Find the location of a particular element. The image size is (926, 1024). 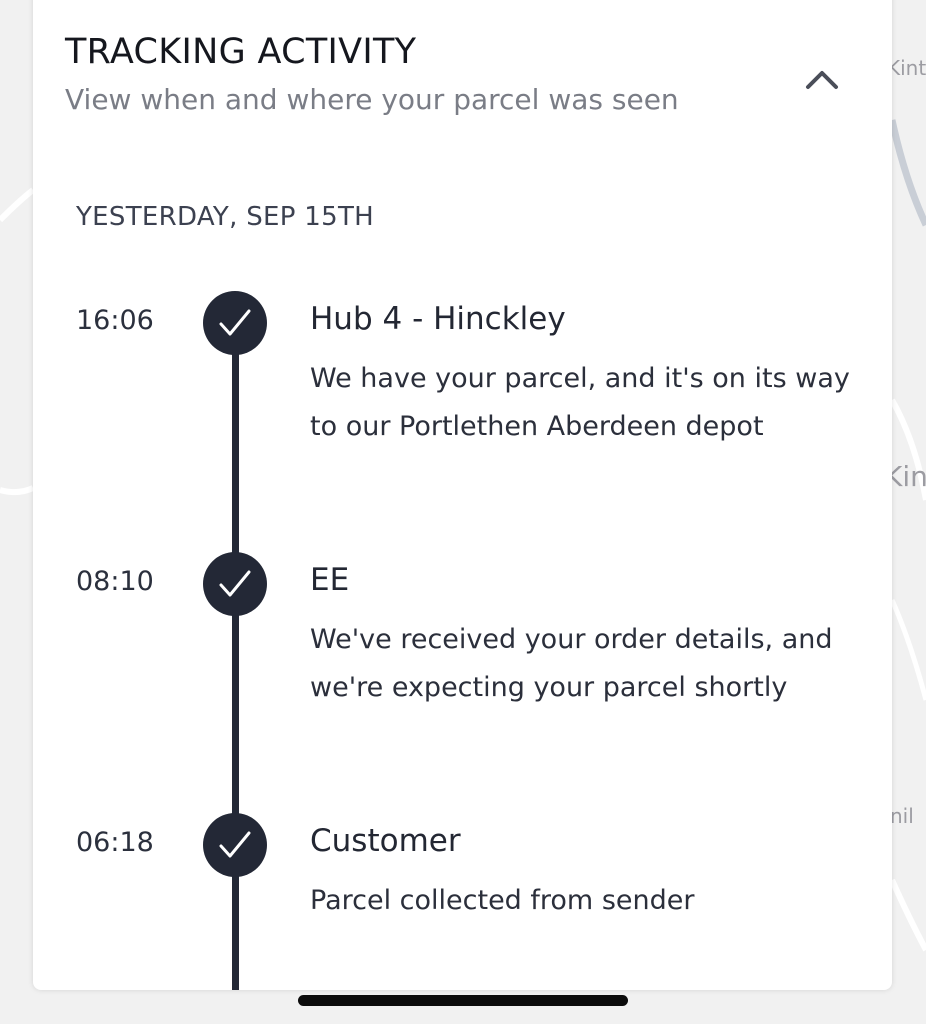

event-location: EE is located at coordinates (330, 580).